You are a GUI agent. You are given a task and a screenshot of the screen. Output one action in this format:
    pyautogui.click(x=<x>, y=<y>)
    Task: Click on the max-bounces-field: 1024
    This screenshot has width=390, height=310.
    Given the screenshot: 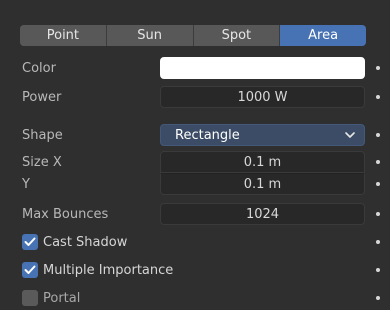 What is the action you would take?
    pyautogui.click(x=262, y=214)
    